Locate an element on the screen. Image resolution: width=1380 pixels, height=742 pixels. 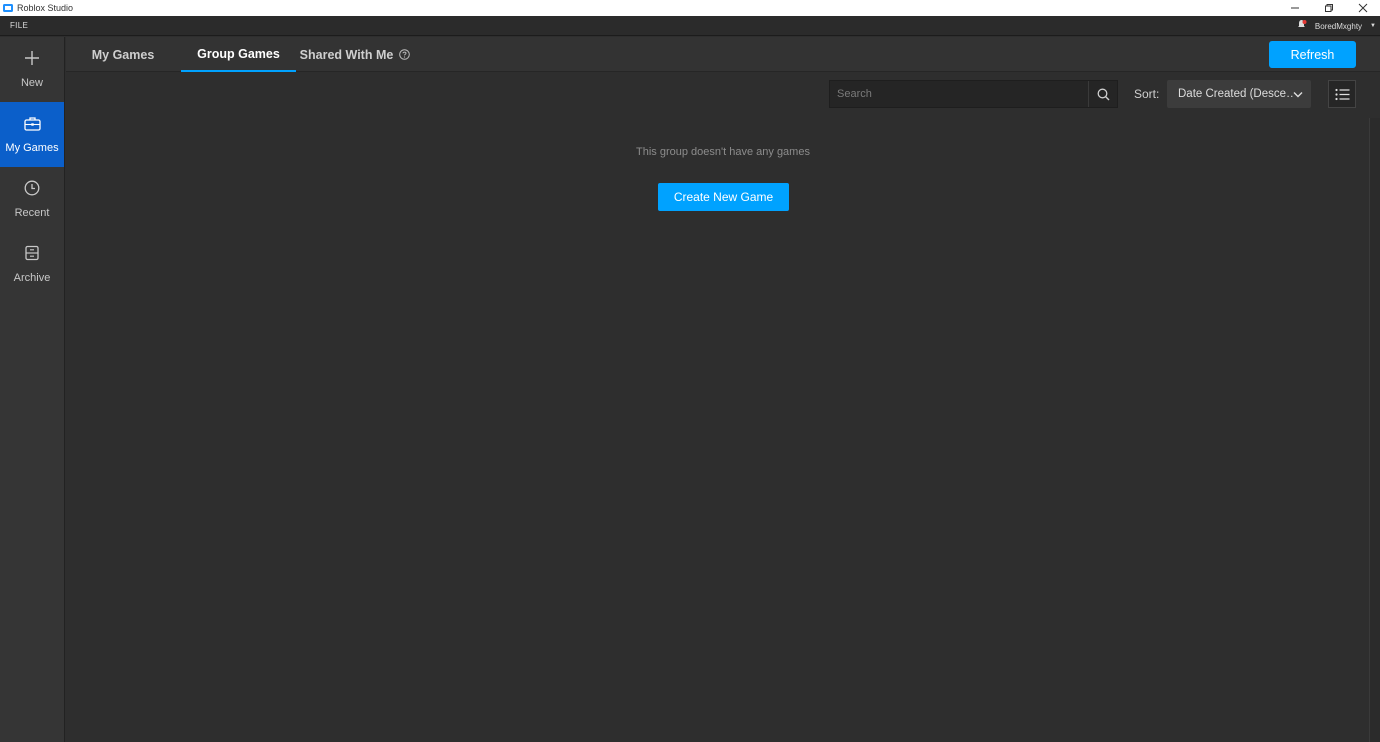
close-button is located at coordinates (1363, 8).